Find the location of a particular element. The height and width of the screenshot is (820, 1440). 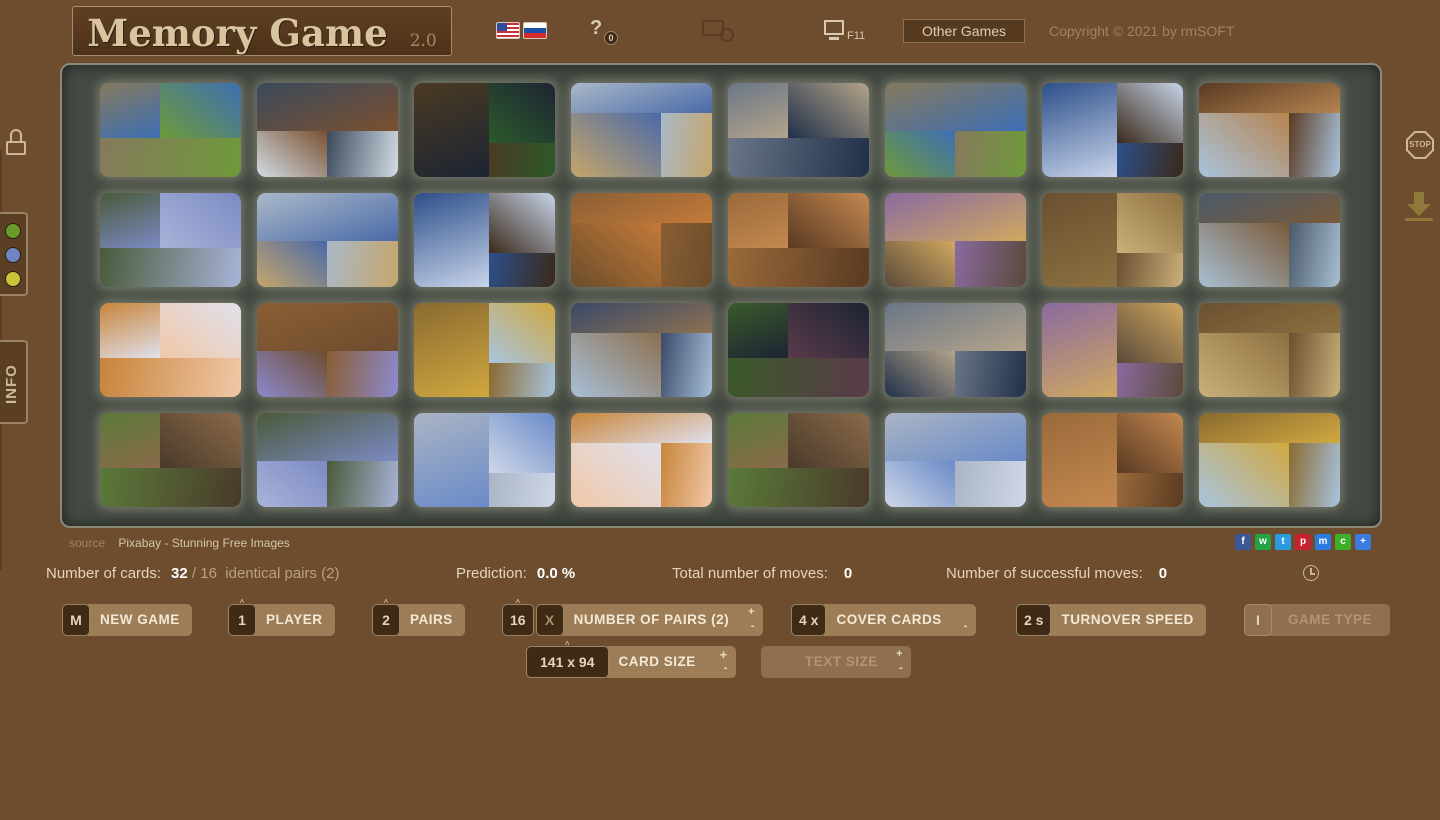

download-icon is located at coordinates (1419, 208).